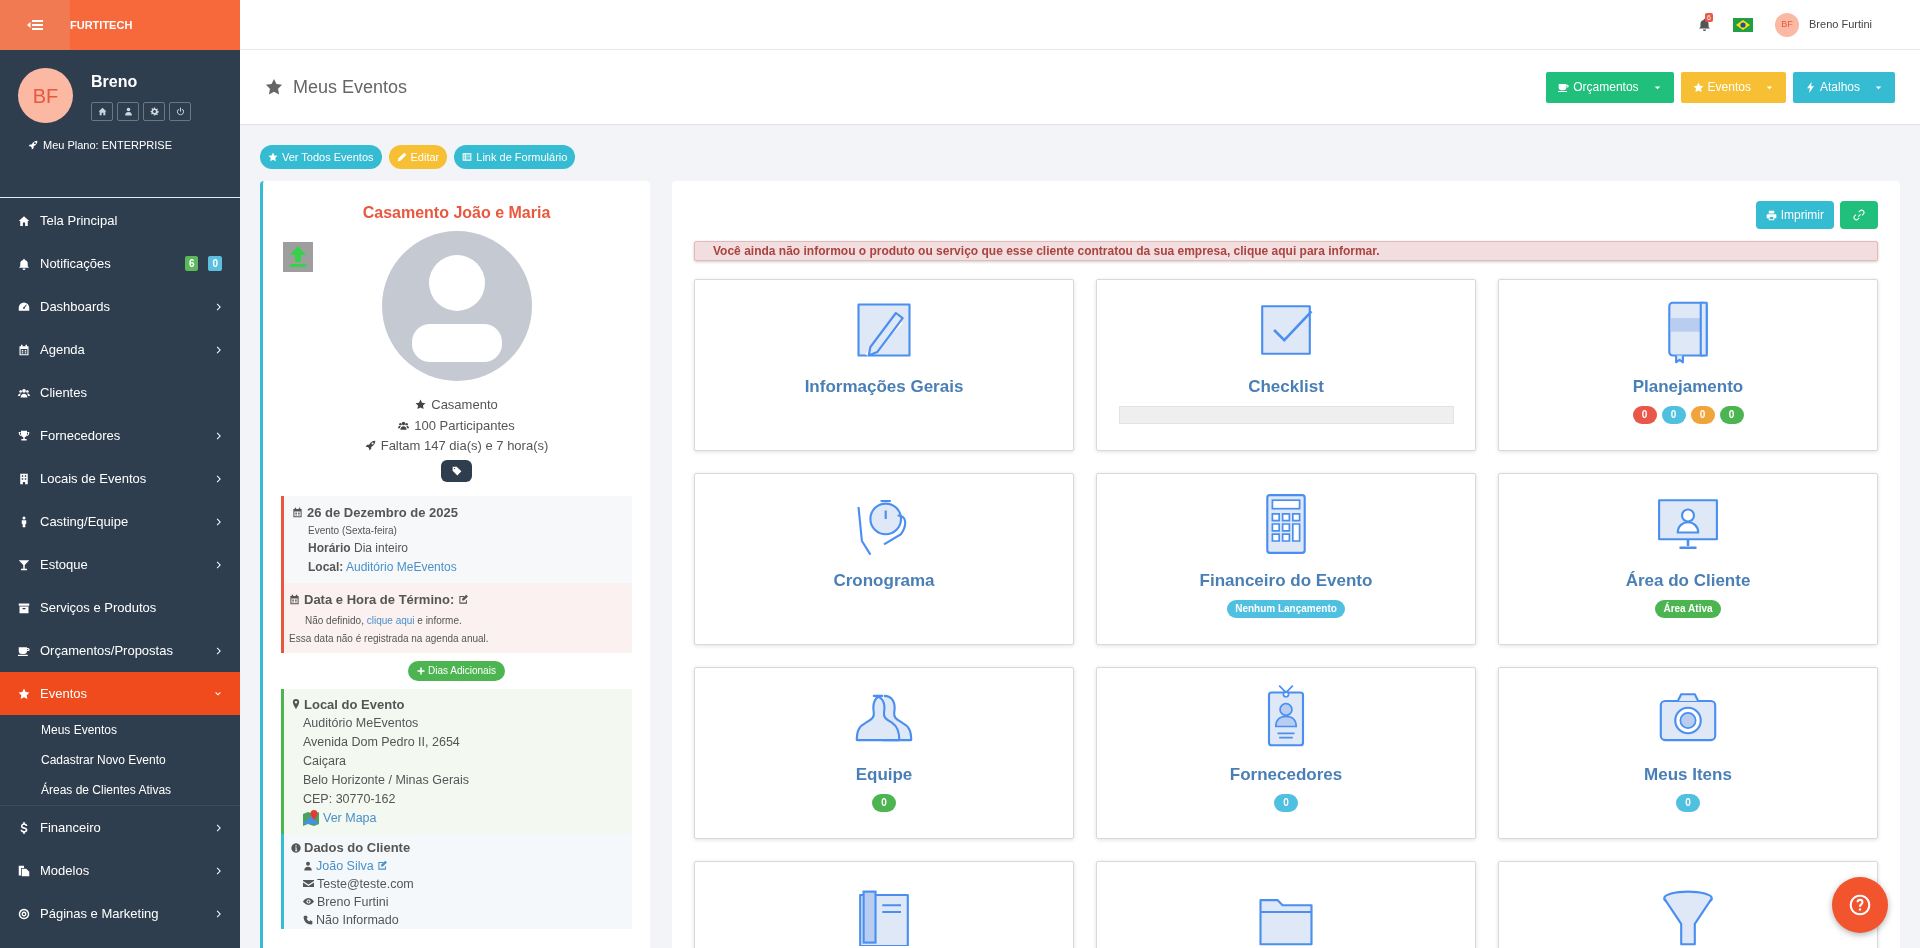 The width and height of the screenshot is (1920, 948). What do you see at coordinates (1688, 365) in the screenshot?
I see `module-card: Planejamento 0 0 0 0` at bounding box center [1688, 365].